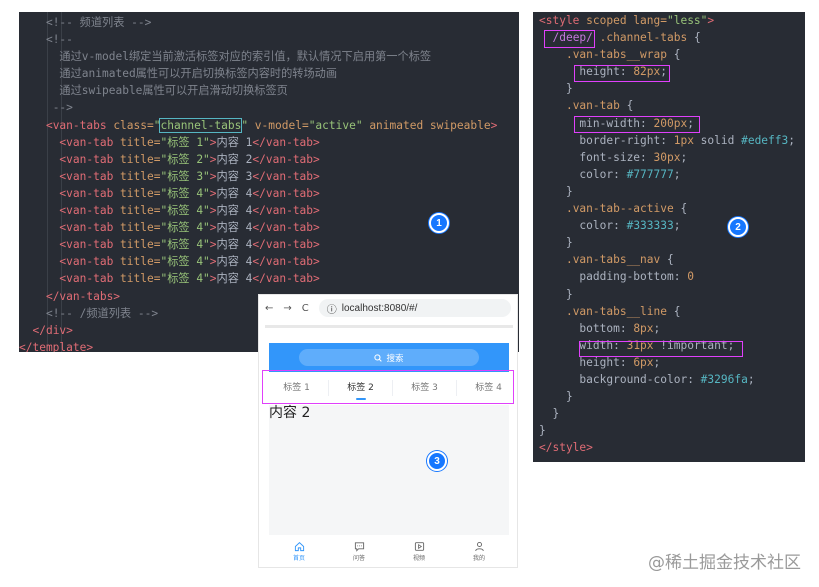 The height and width of the screenshot is (587, 819). What do you see at coordinates (667, 174) in the screenshot?
I see `code-line: color: #777777;` at bounding box center [667, 174].